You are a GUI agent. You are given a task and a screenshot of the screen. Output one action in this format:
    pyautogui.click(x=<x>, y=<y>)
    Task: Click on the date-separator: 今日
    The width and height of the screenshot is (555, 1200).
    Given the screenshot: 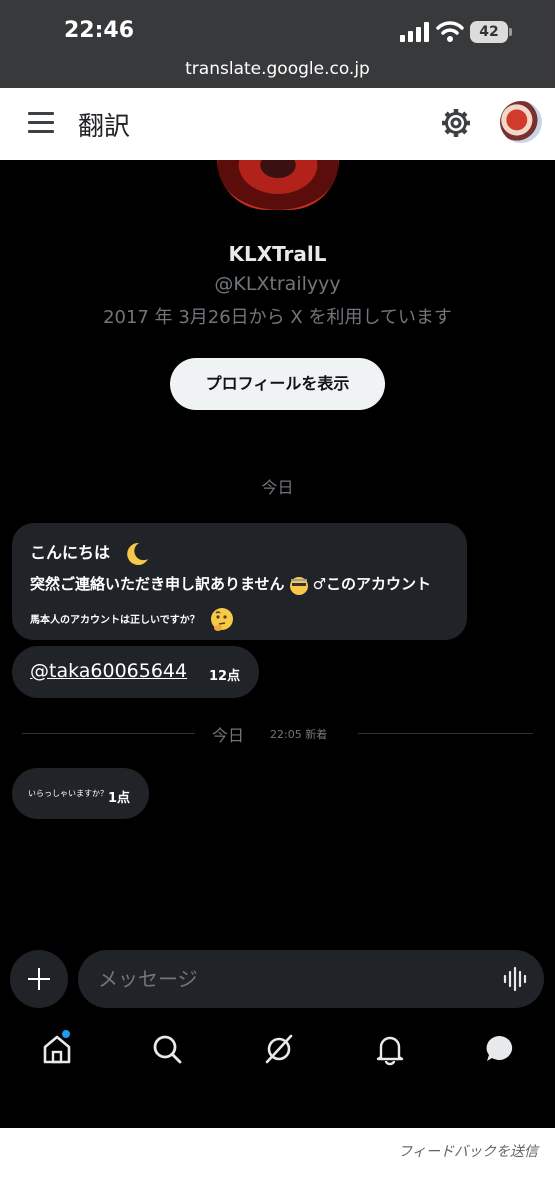 What is the action you would take?
    pyautogui.click(x=277, y=487)
    